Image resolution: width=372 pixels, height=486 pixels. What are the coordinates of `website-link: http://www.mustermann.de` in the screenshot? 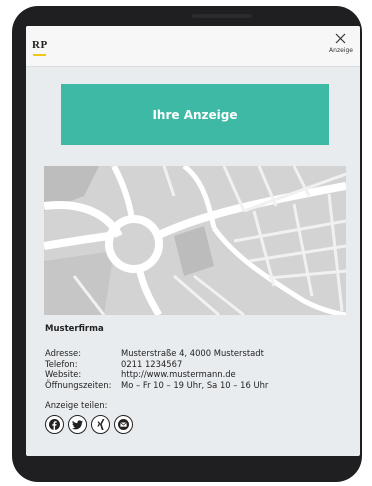 It's located at (178, 374).